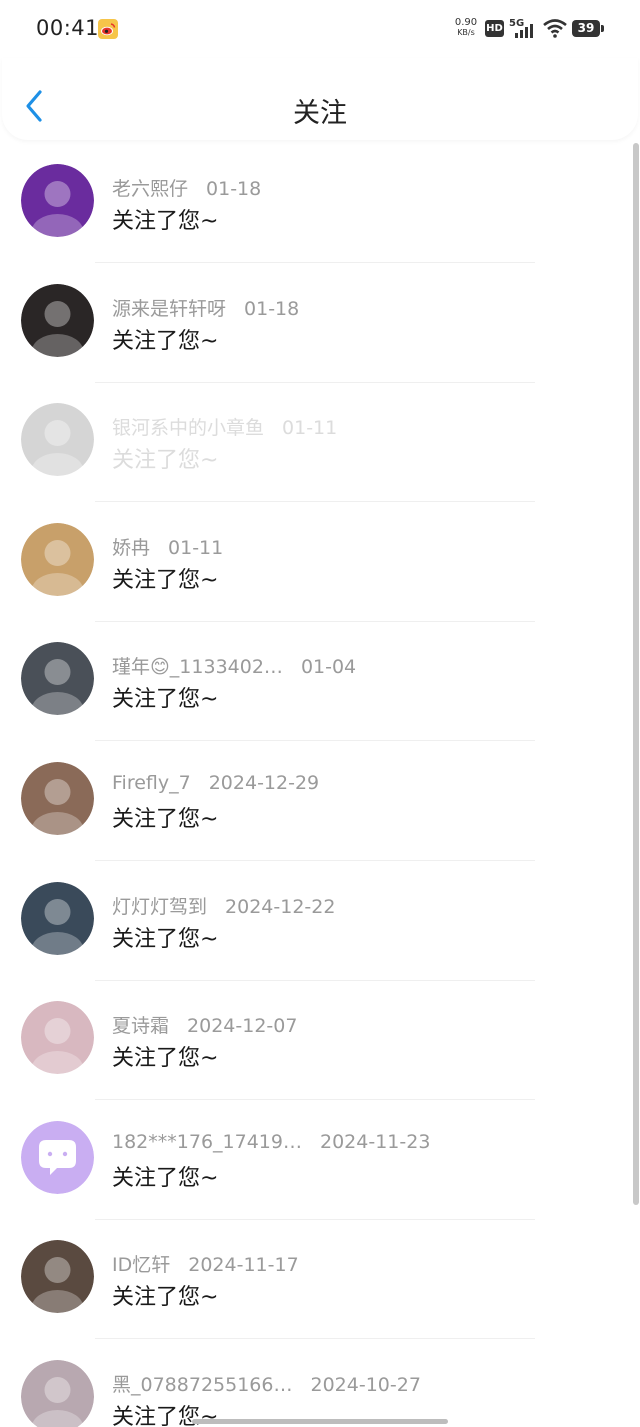  What do you see at coordinates (280, 906) in the screenshot?
I see `follow-date: 2024-12-22` at bounding box center [280, 906].